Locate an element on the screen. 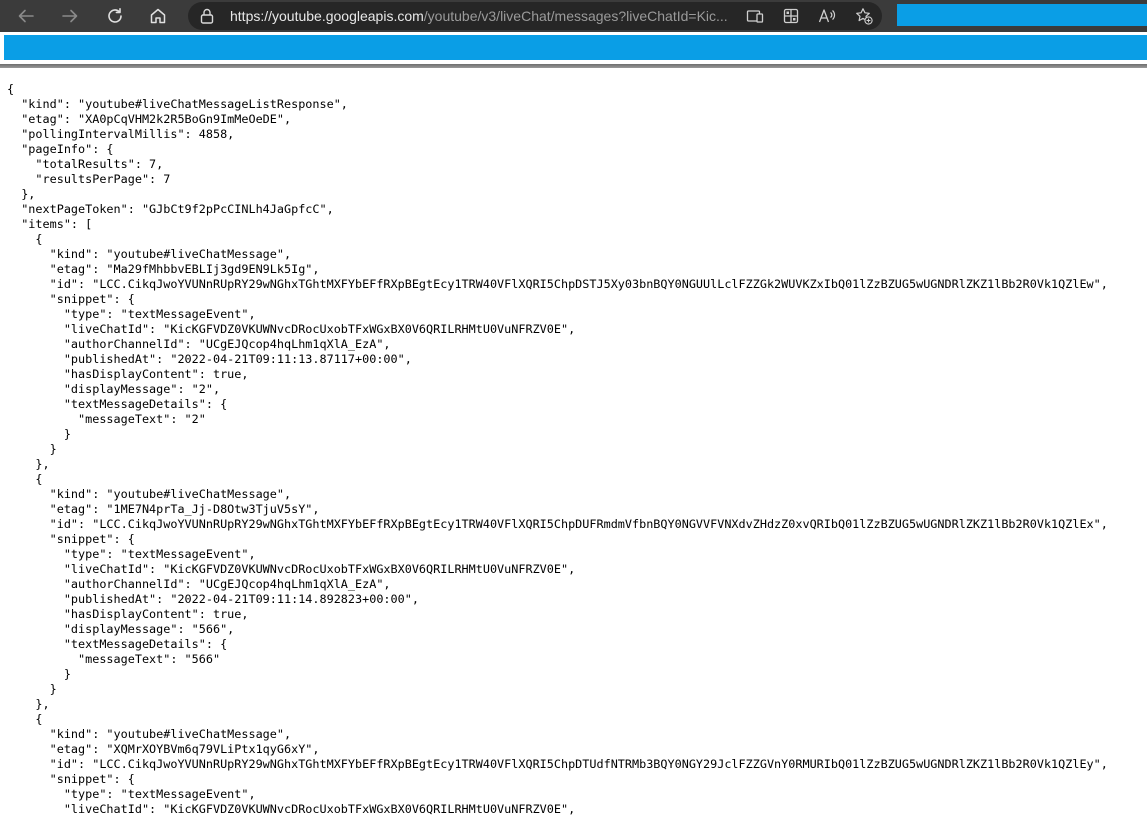  json-line: "etag": "XQMrXOYBVm6q79VLiPtx1qyG6xY", is located at coordinates (163, 749).